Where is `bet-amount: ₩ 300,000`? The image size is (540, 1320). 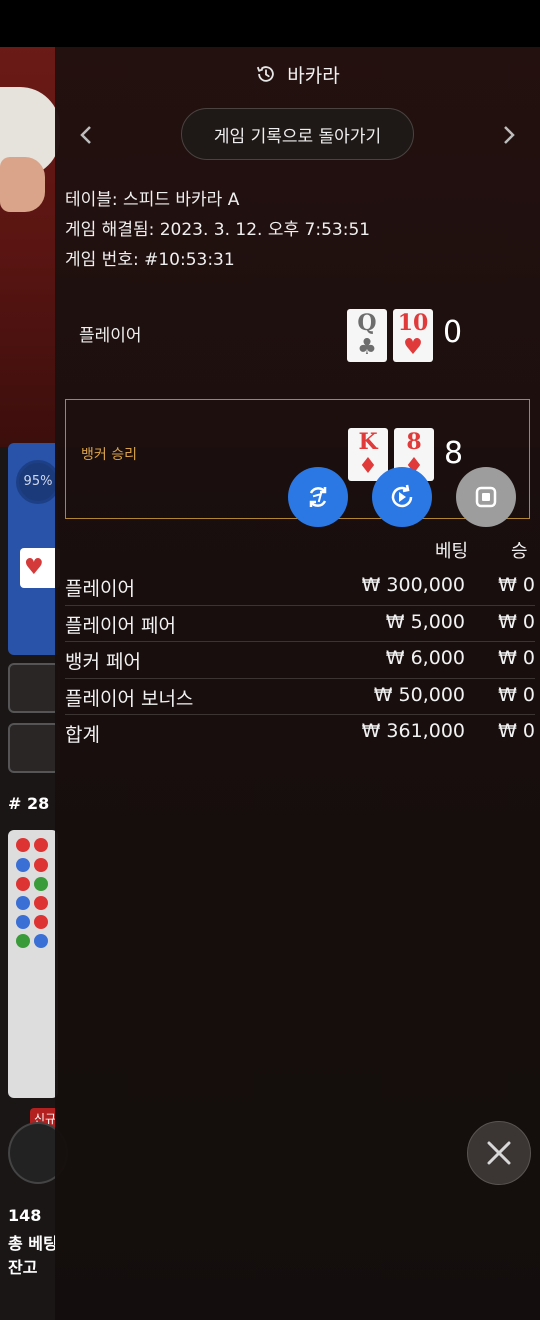
bet-amount: ₩ 300,000 is located at coordinates (413, 585).